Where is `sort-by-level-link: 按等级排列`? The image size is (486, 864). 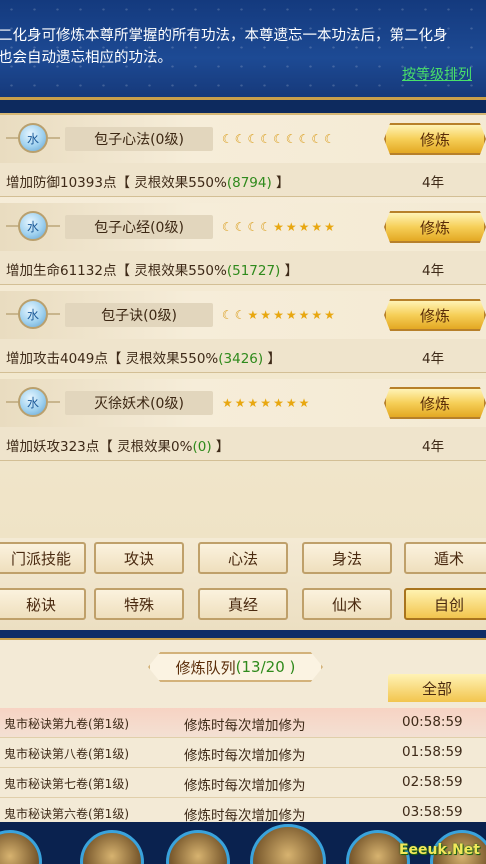
sort-by-level-link: 按等级排列 is located at coordinates (437, 74).